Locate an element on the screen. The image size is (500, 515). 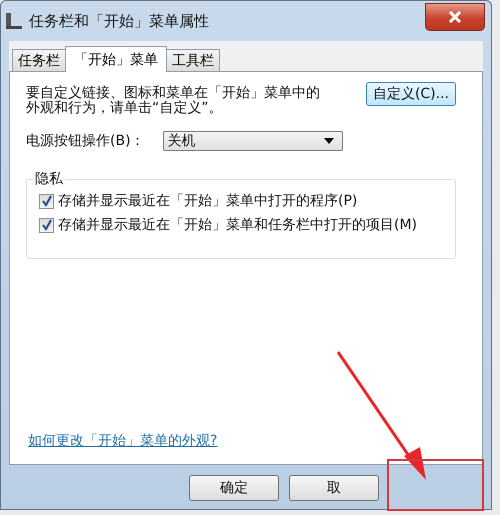
close-icon is located at coordinates (455, 17).